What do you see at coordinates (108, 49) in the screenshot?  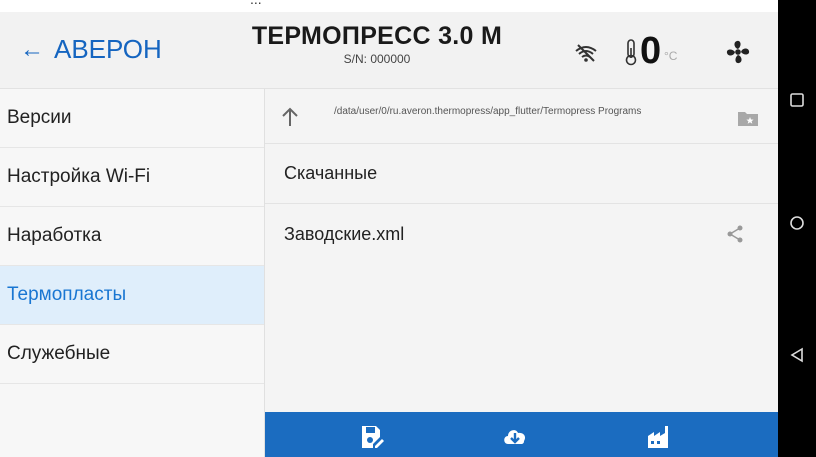 I see `back-label: АВЕРОН` at bounding box center [108, 49].